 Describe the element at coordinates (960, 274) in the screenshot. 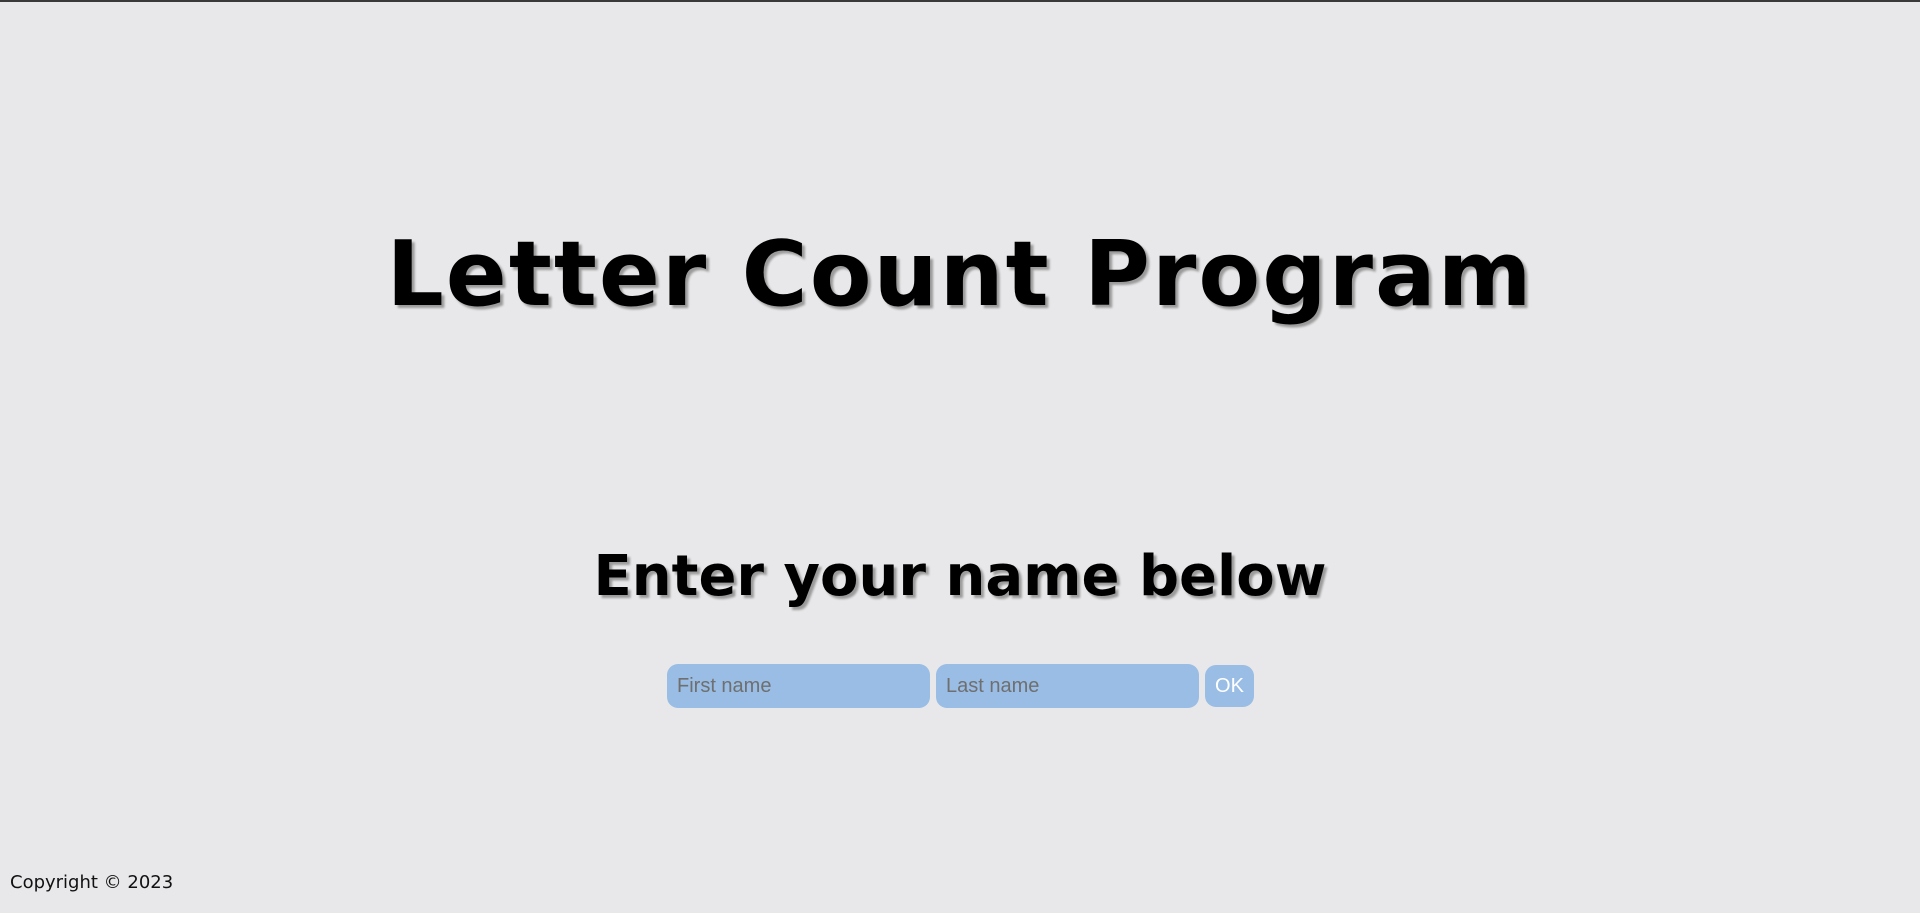

I see `page-title: Letter Count Program` at that location.